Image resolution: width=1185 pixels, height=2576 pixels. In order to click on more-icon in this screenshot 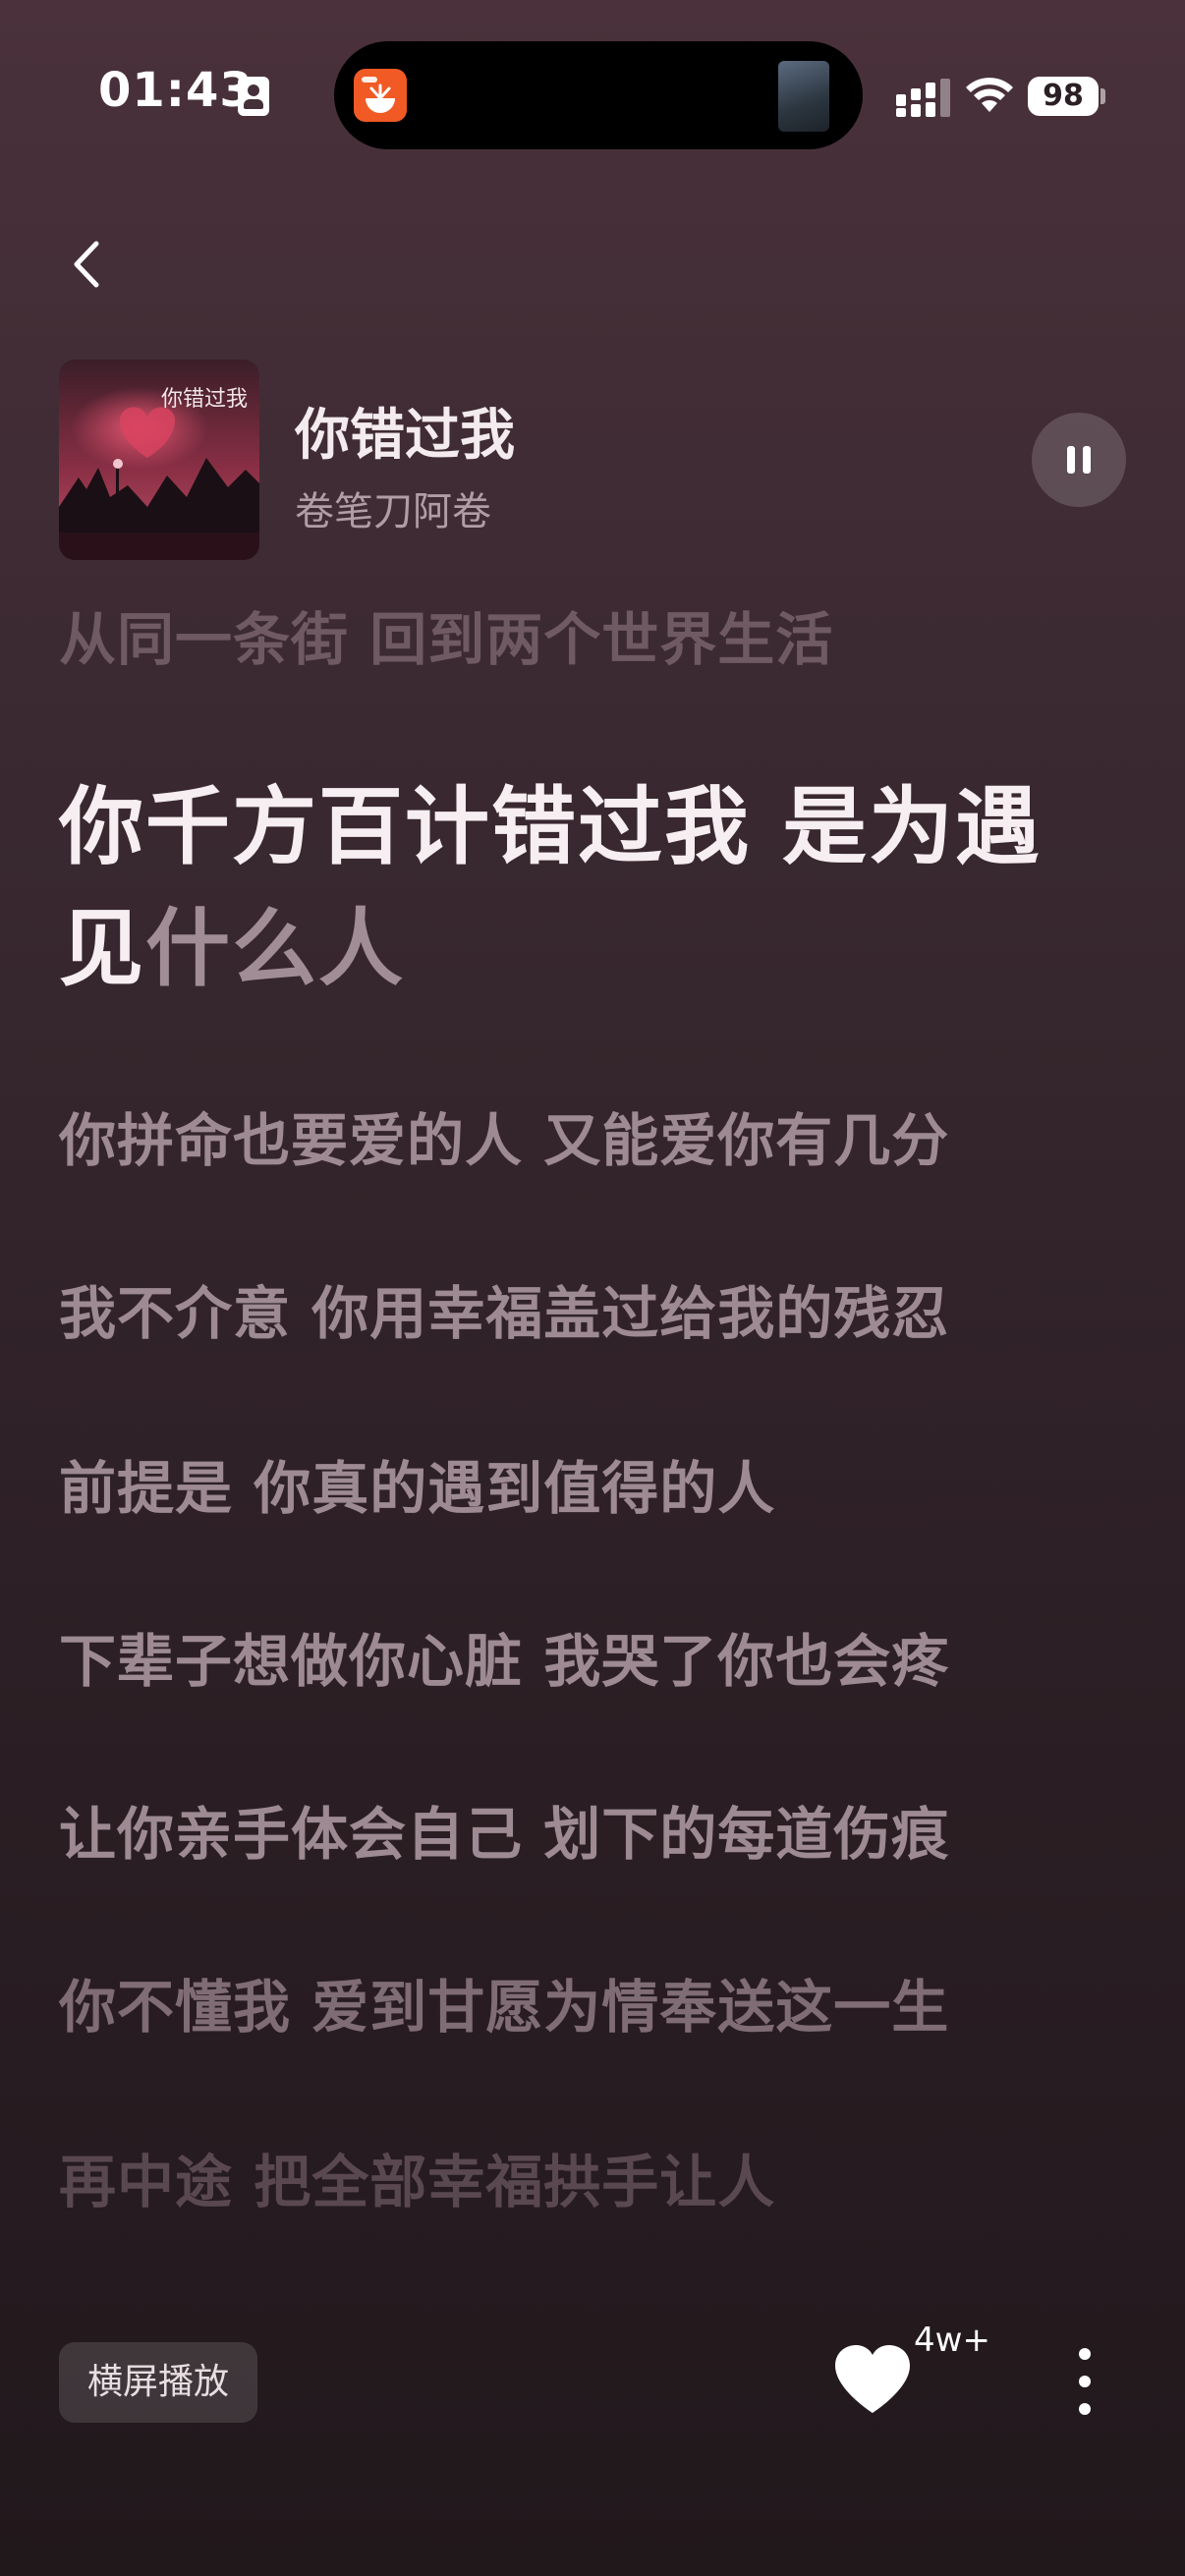, I will do `click(1085, 2354)`.